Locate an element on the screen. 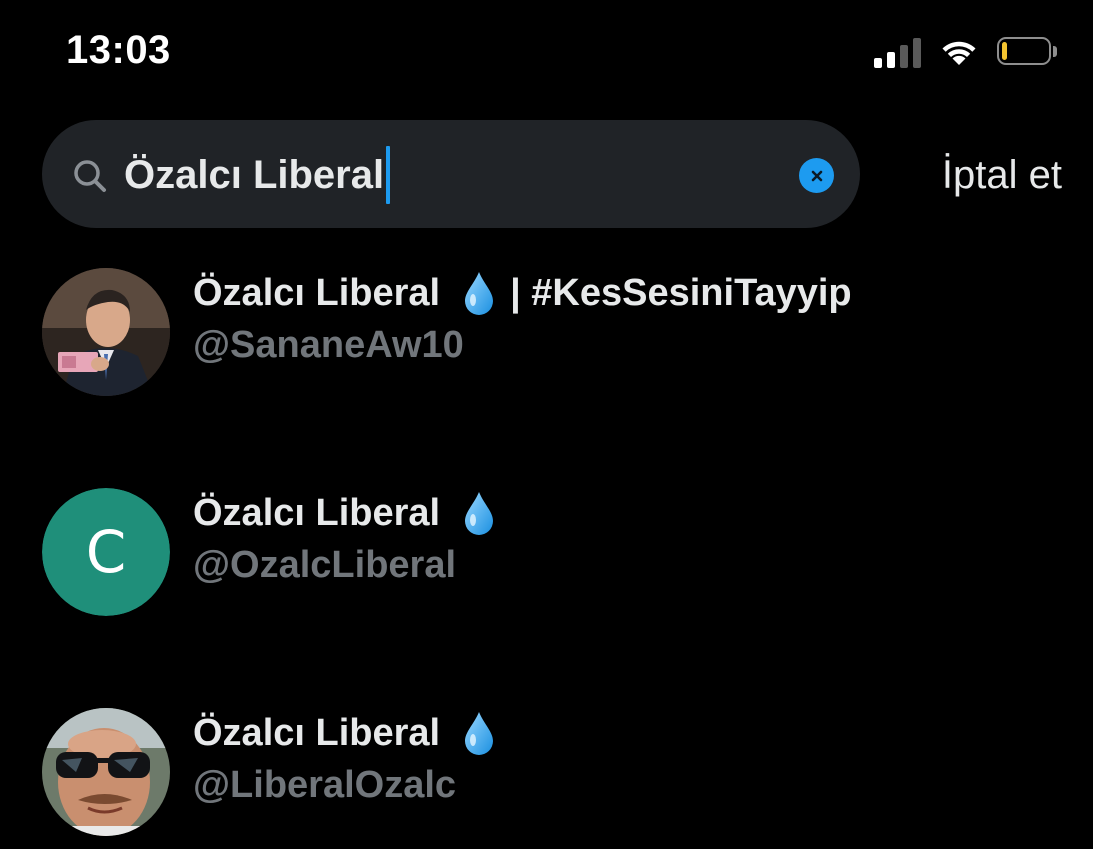 The image size is (1093, 849). text-caret is located at coordinates (388, 175).